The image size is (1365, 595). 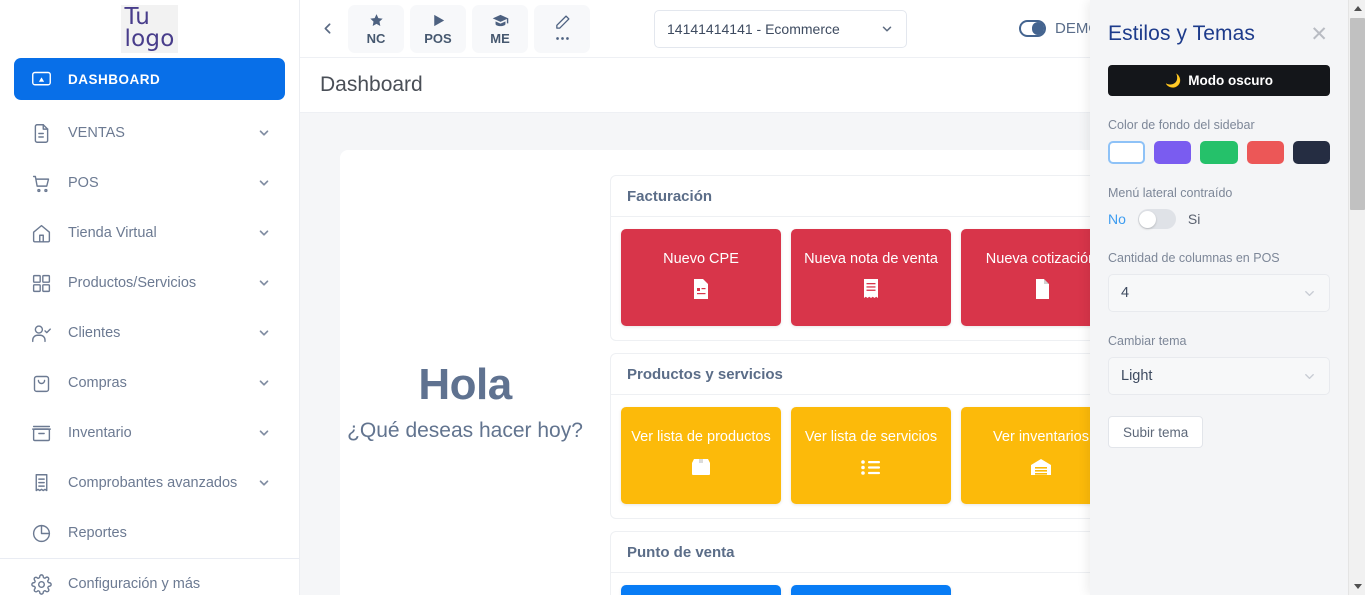 What do you see at coordinates (1357, 8) in the screenshot?
I see `scrollbar-up-arrow` at bounding box center [1357, 8].